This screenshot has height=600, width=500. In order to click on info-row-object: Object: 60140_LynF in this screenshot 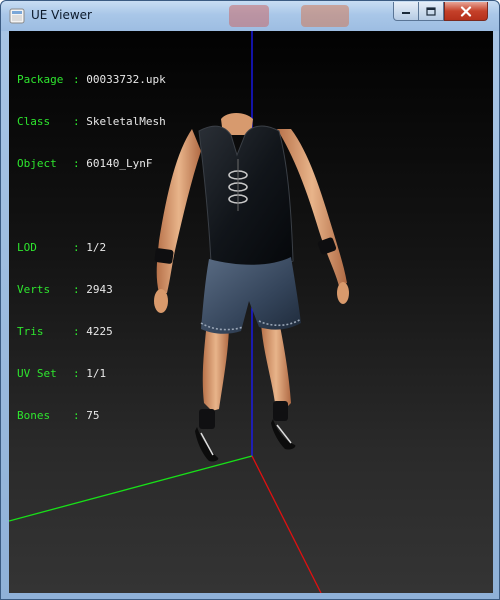, I will do `click(91, 164)`.